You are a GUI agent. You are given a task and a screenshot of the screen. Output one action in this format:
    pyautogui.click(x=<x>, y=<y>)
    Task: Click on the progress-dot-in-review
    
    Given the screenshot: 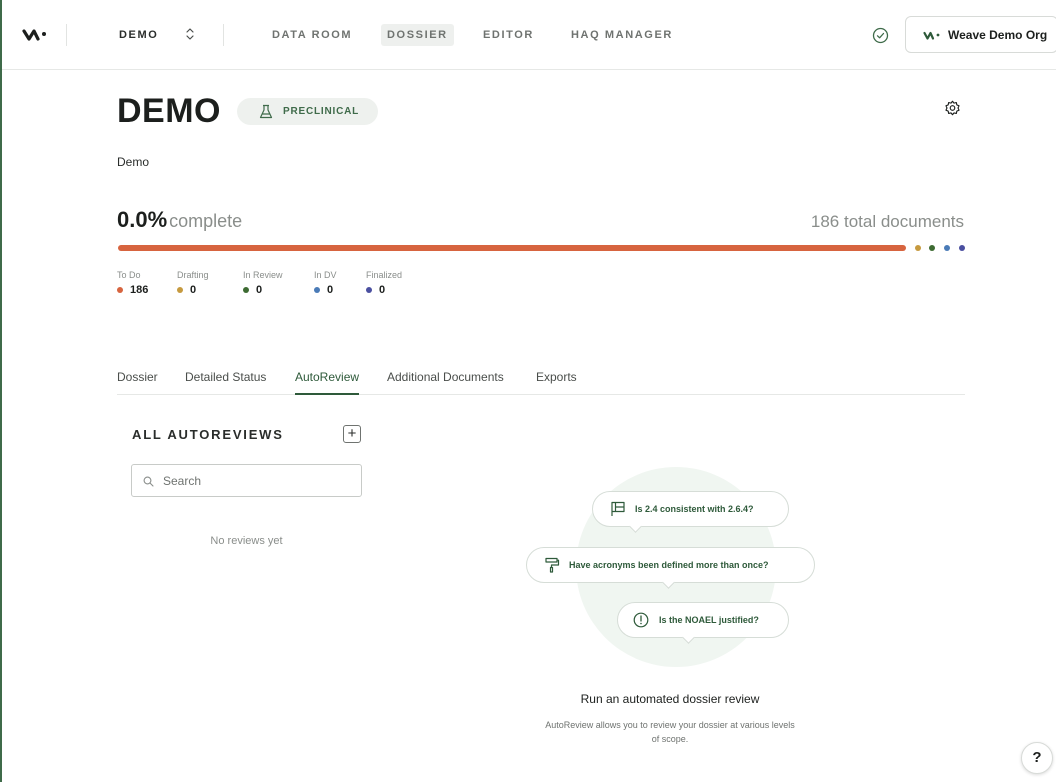 What is the action you would take?
    pyautogui.click(x=932, y=248)
    